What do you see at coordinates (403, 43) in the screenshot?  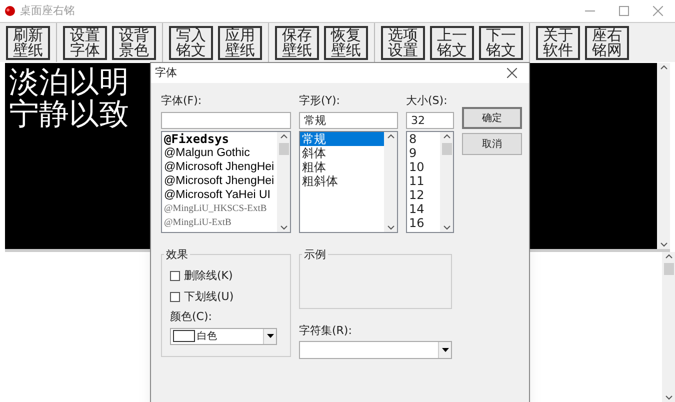 I see `toolbar-button: 选项设置` at bounding box center [403, 43].